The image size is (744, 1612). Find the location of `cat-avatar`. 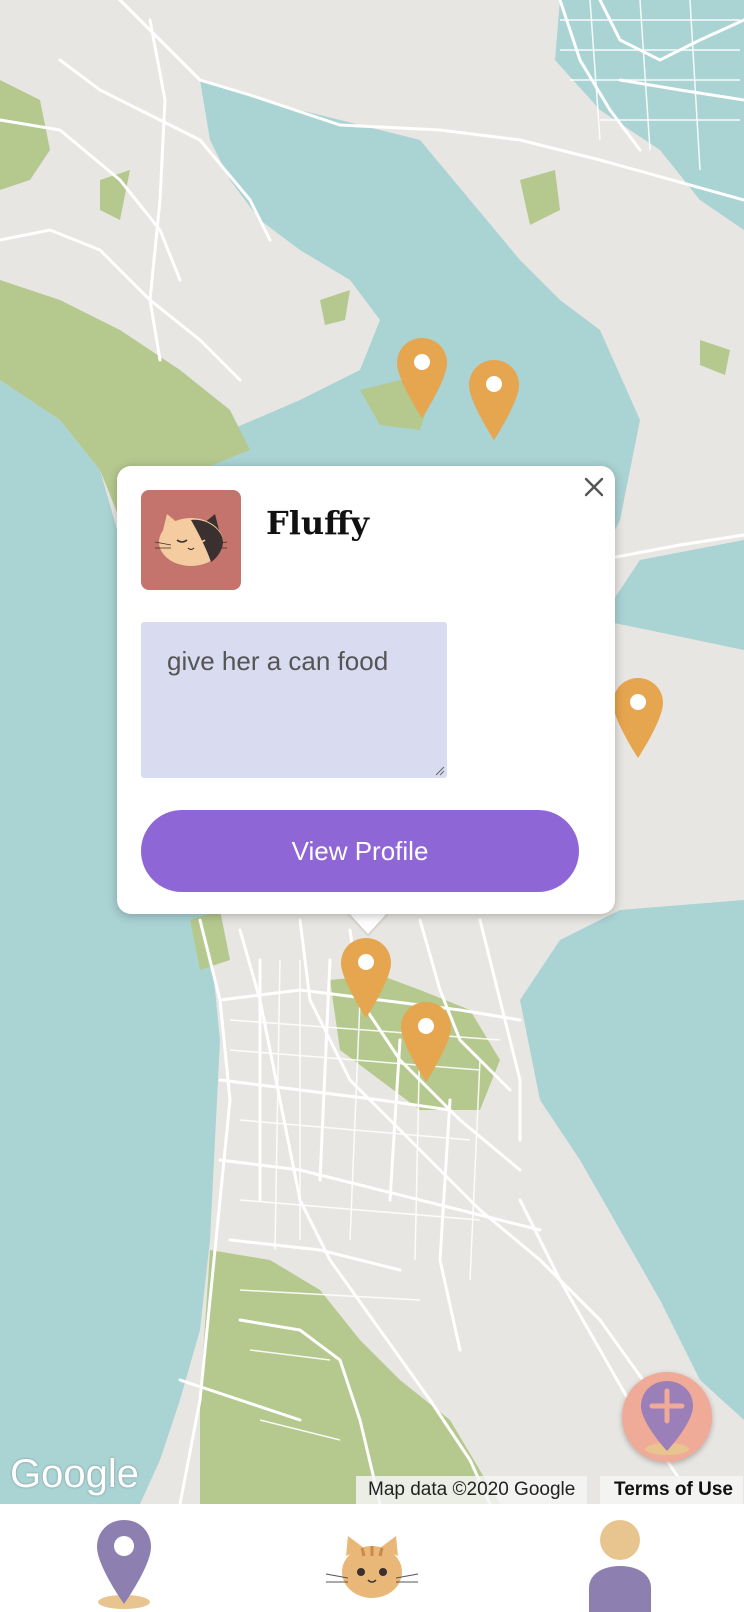

cat-avatar is located at coordinates (191, 540).